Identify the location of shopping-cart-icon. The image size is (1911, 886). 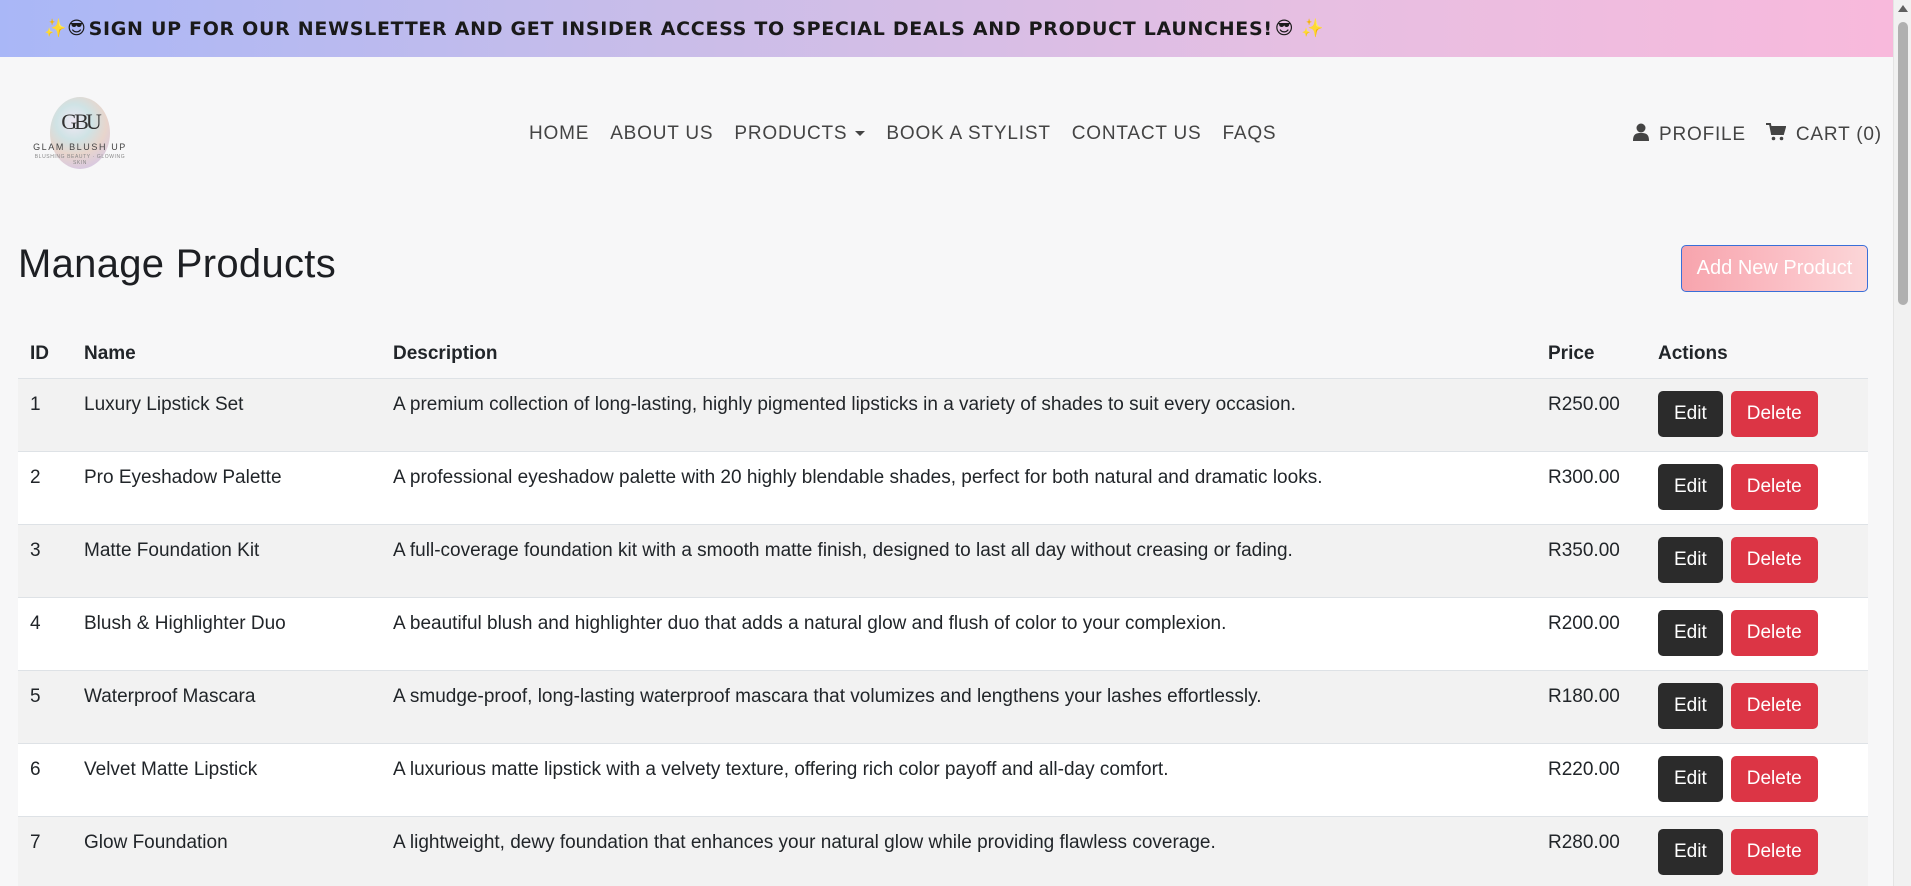
(1776, 135).